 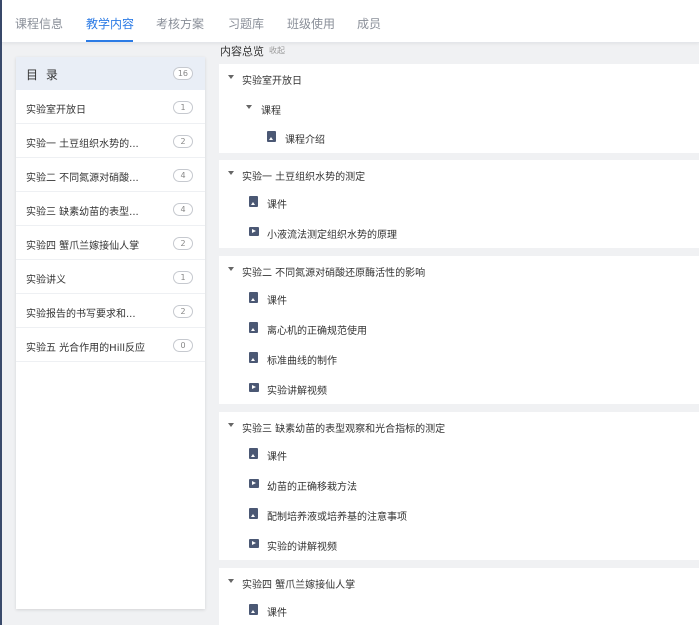 I want to click on catalog-header: 目 录 16, so click(x=110, y=73).